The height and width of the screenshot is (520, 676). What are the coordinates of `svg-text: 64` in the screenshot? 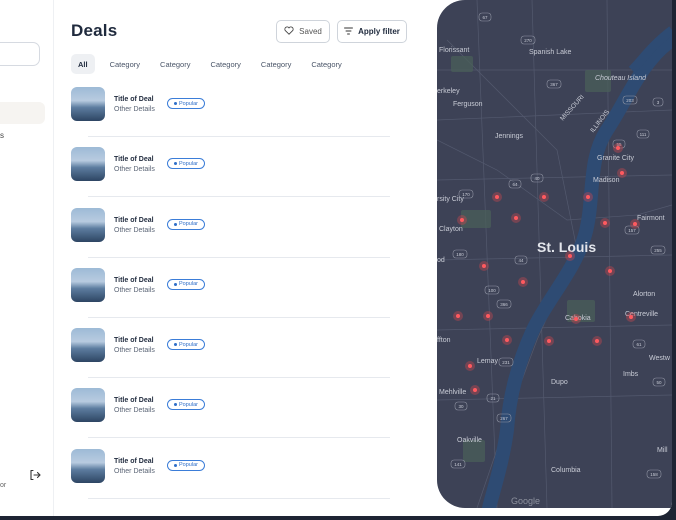 It's located at (515, 184).